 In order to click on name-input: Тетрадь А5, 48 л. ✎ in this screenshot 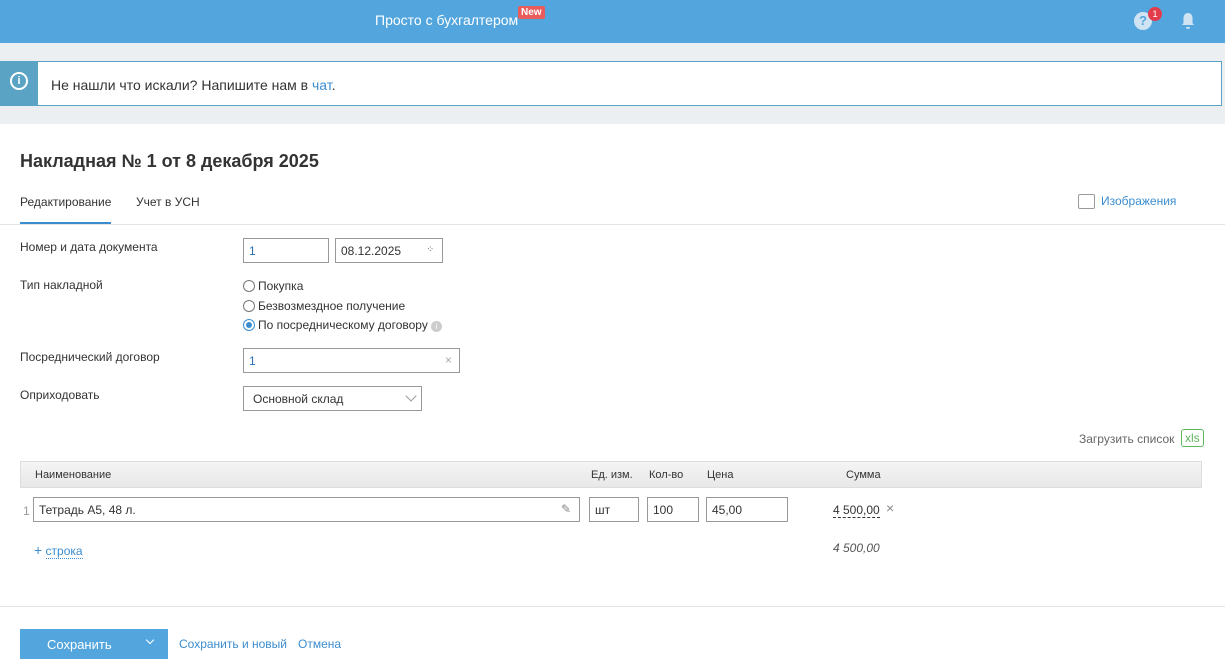, I will do `click(306, 509)`.